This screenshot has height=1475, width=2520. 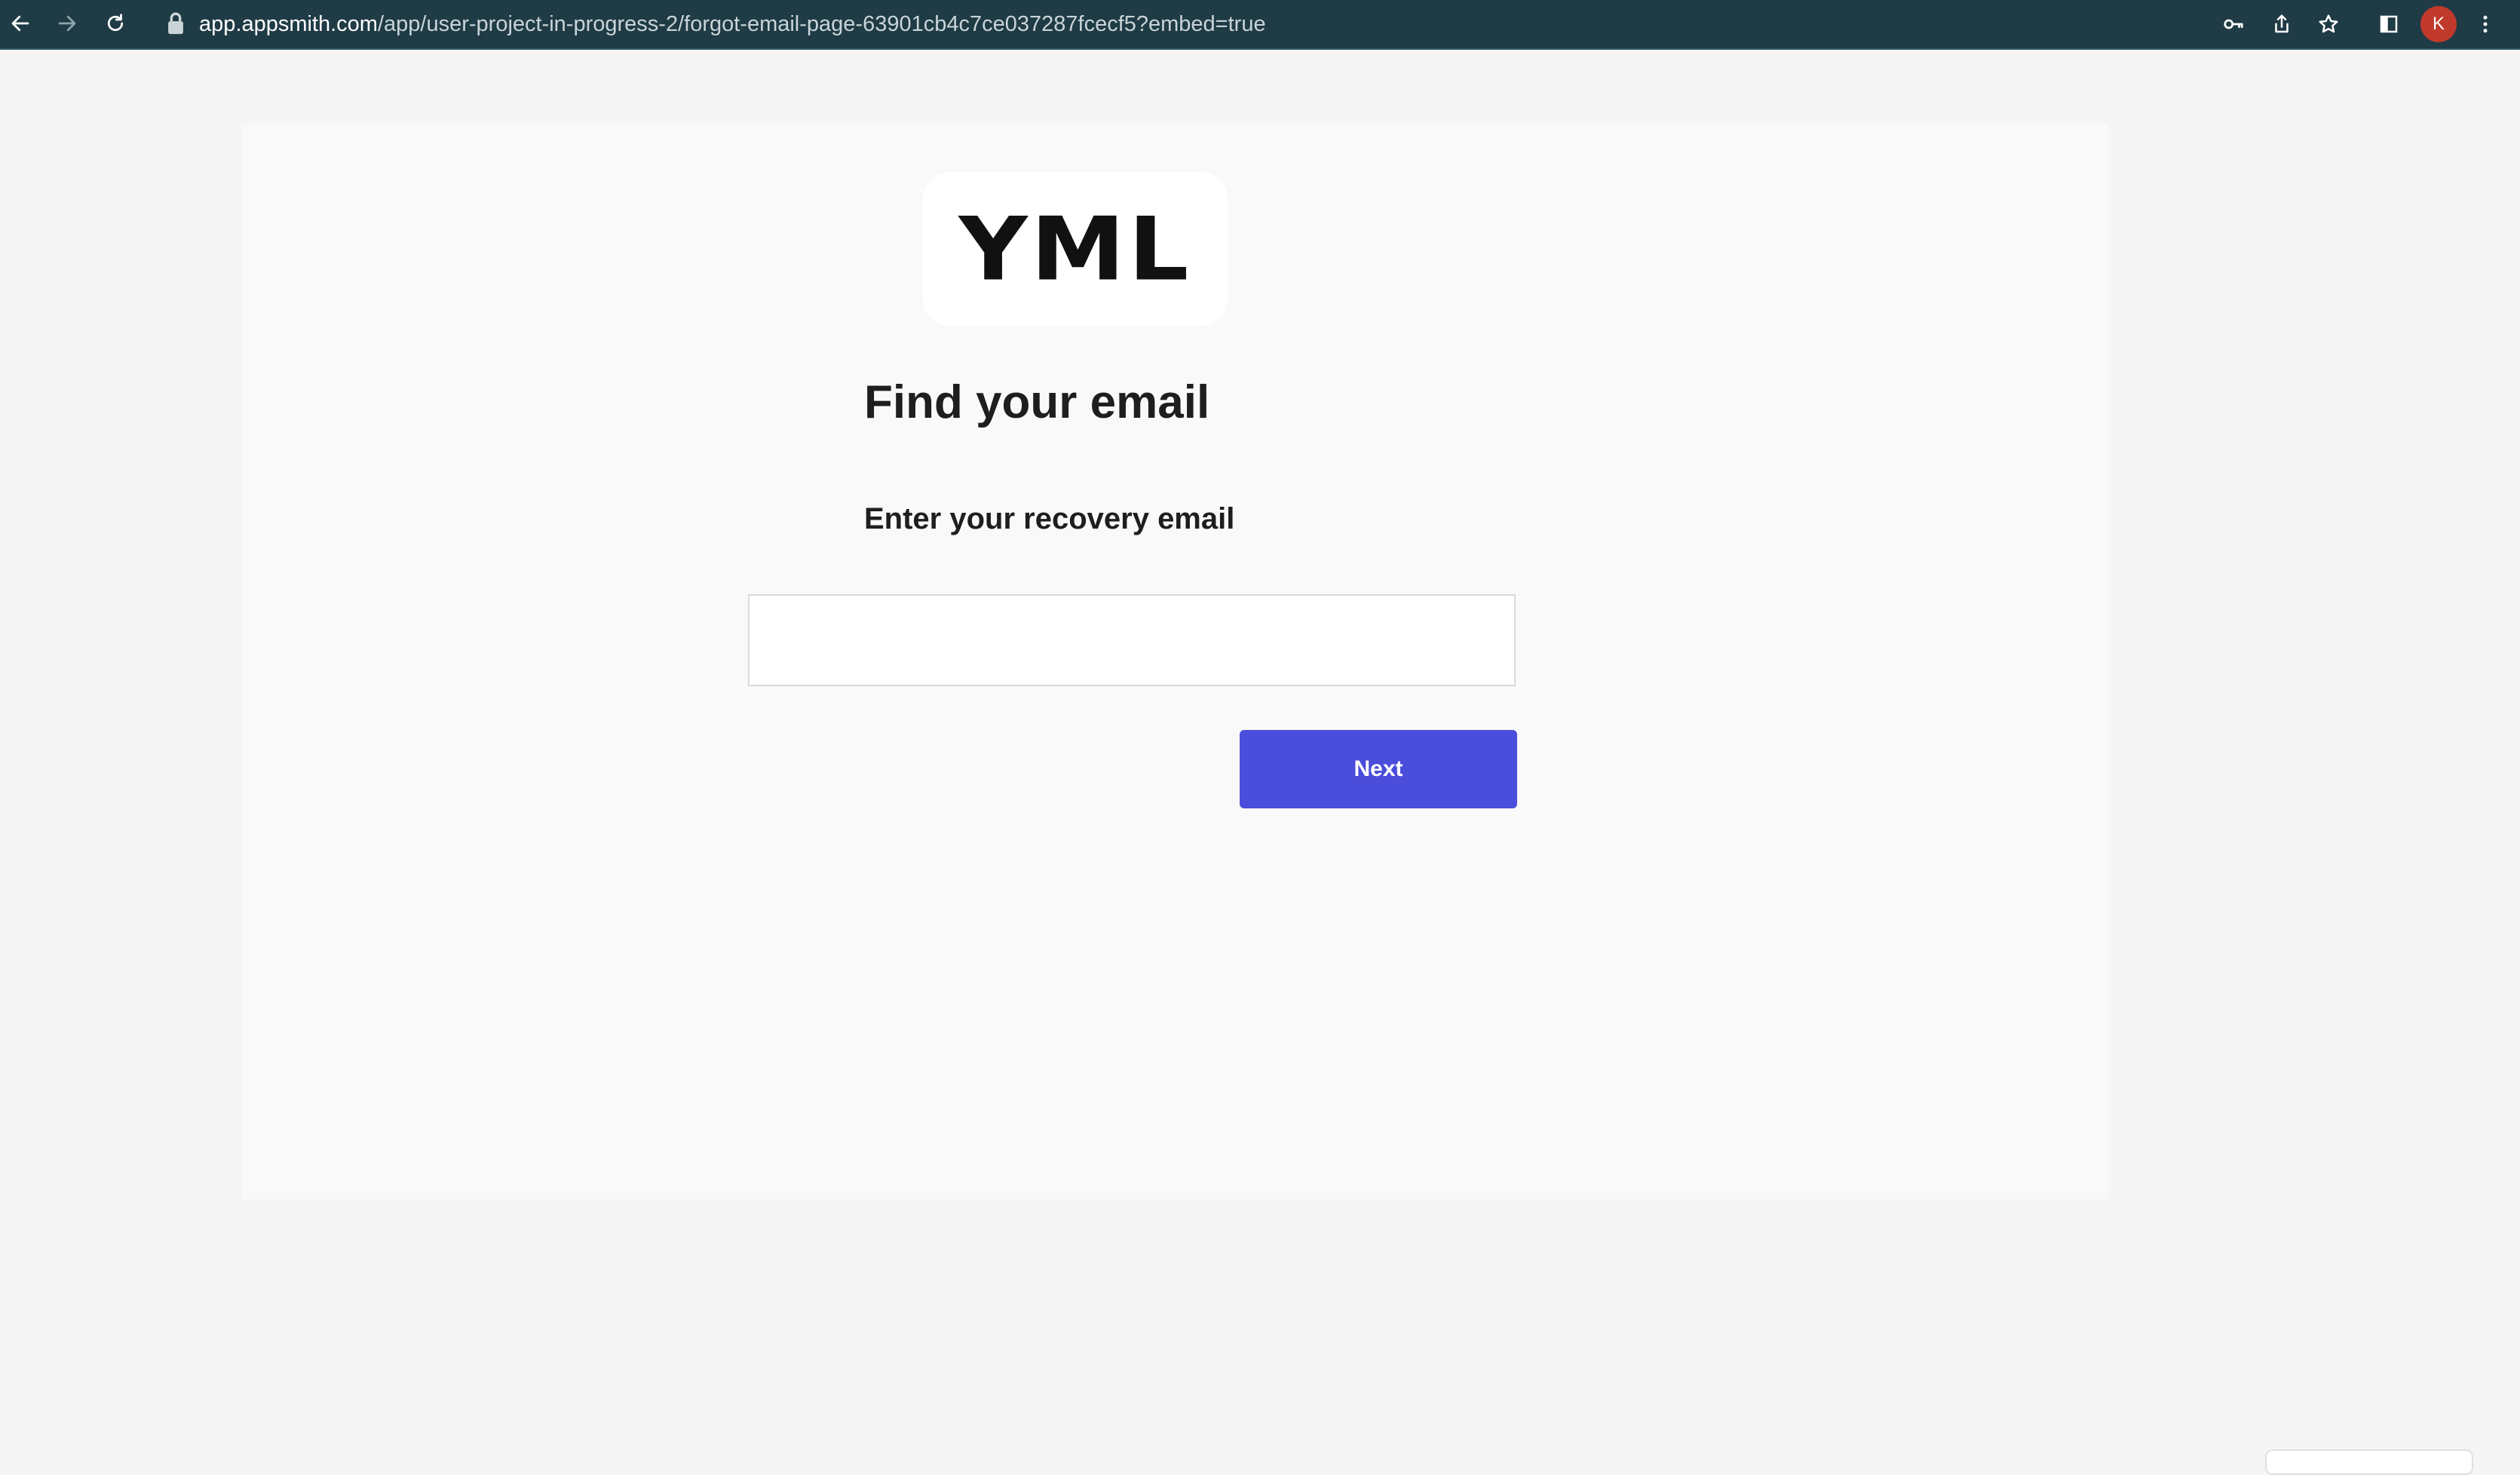 What do you see at coordinates (288, 24) in the screenshot?
I see `url-host: app.appsmith.com` at bounding box center [288, 24].